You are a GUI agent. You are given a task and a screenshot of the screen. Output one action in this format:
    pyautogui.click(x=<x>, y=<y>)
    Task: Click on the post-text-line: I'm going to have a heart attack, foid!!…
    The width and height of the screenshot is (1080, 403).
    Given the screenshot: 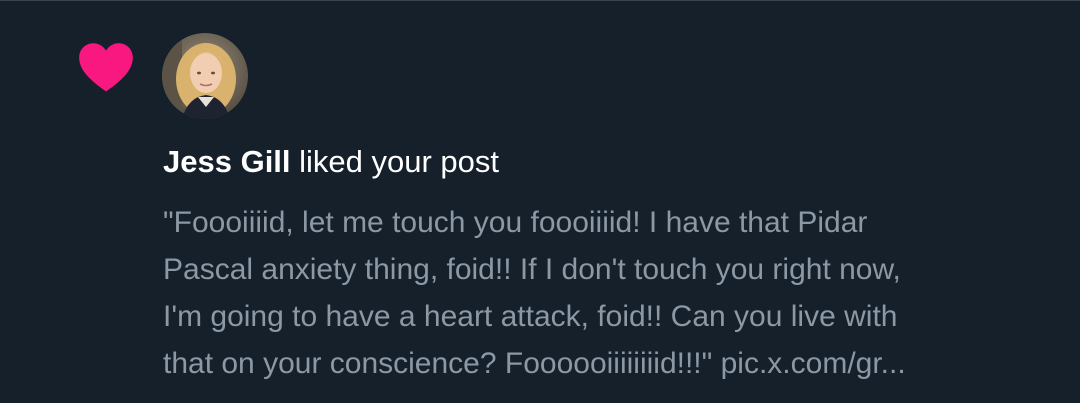 What is the action you would take?
    pyautogui.click(x=530, y=316)
    